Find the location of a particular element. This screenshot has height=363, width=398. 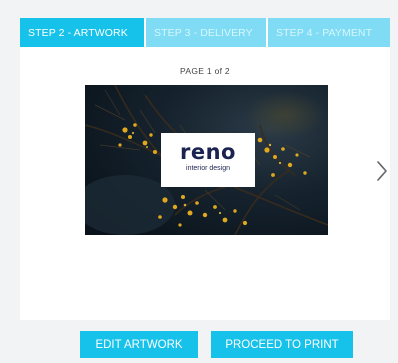

proceed-to-print-button: PROCEED TO PRINT is located at coordinates (282, 344).